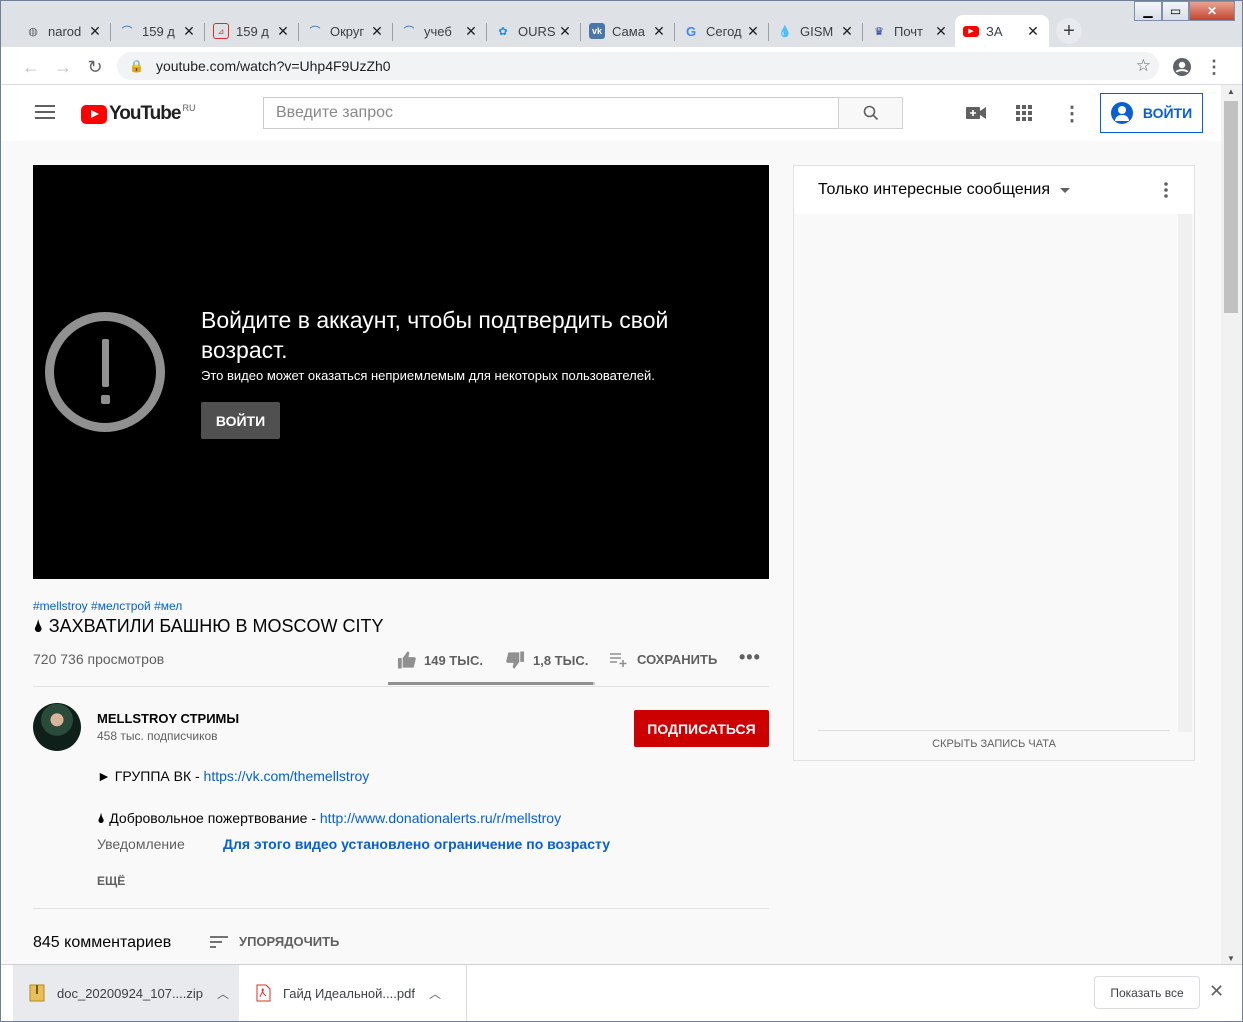  What do you see at coordinates (63, 67) in the screenshot?
I see `forward-arrow-icon: →` at bounding box center [63, 67].